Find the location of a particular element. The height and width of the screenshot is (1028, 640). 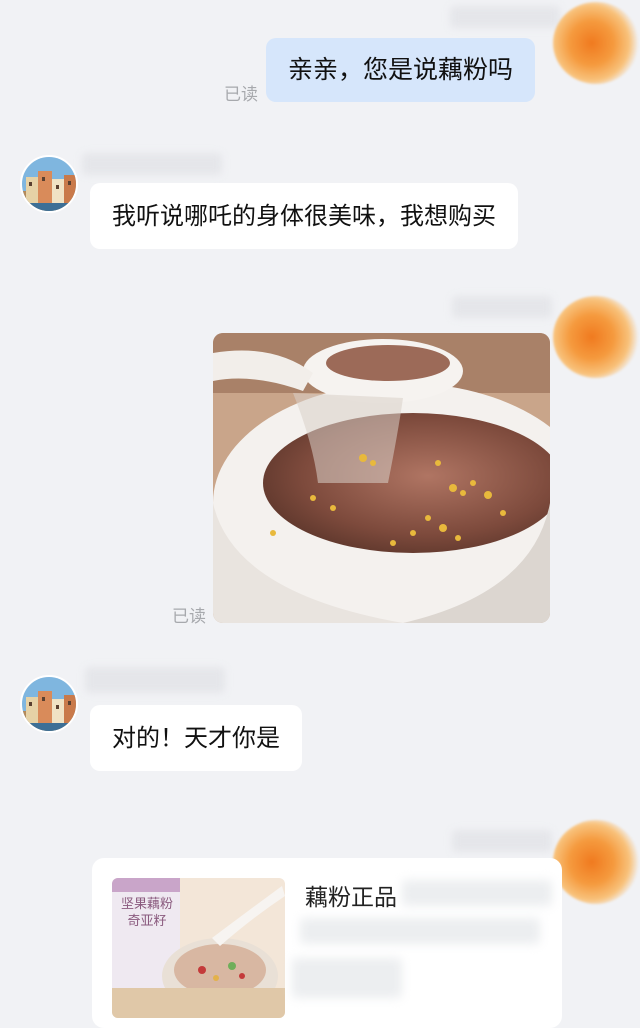

message-text: 我听说哪吒的身体很美味，我想购买 is located at coordinates (304, 216).